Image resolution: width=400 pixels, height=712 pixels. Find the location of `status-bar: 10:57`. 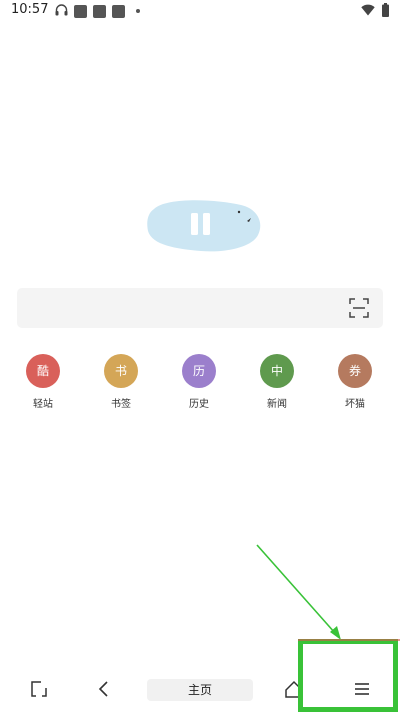

status-bar: 10:57 is located at coordinates (200, 11).